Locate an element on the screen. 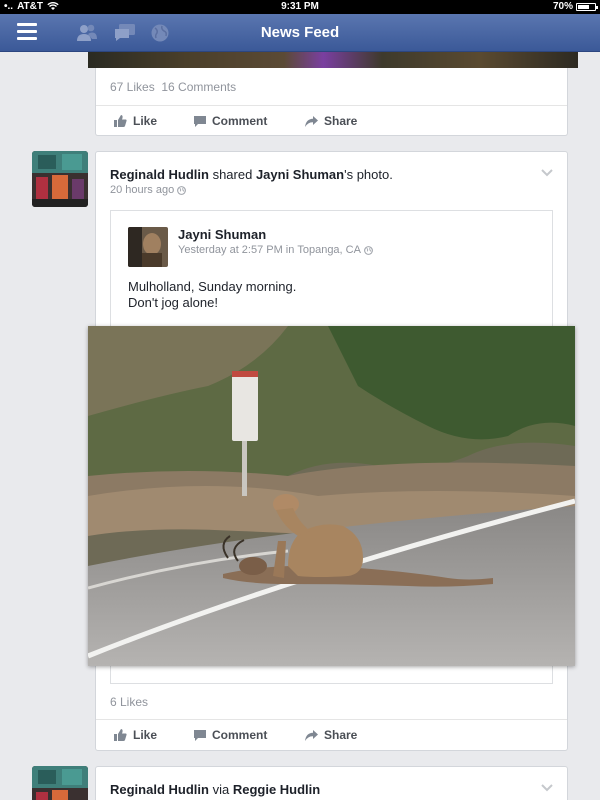  via-label: via is located at coordinates (221, 789).